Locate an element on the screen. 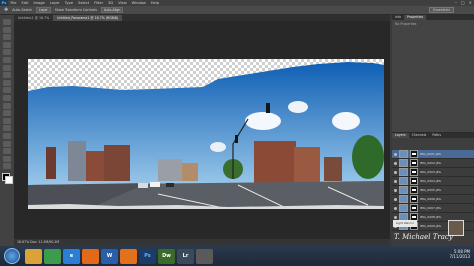  menu-select: Select is located at coordinates (84, 3).